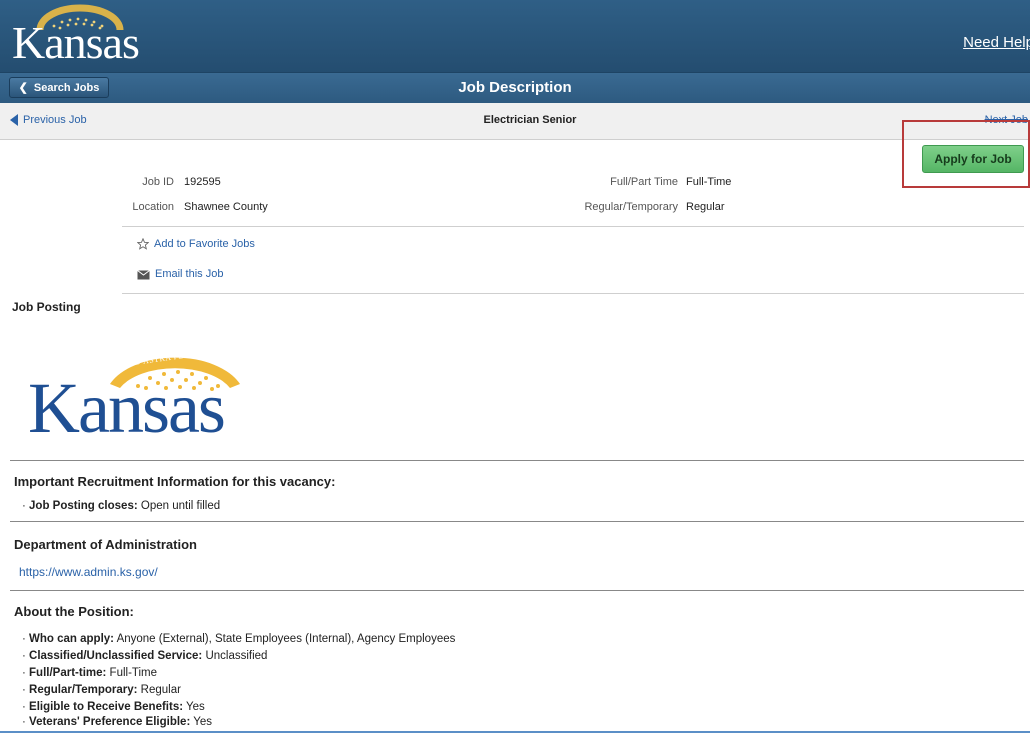 Image resolution: width=1030 pixels, height=733 pixels. What do you see at coordinates (236, 656) in the screenshot?
I see `list-item-value: Unclassified` at bounding box center [236, 656].